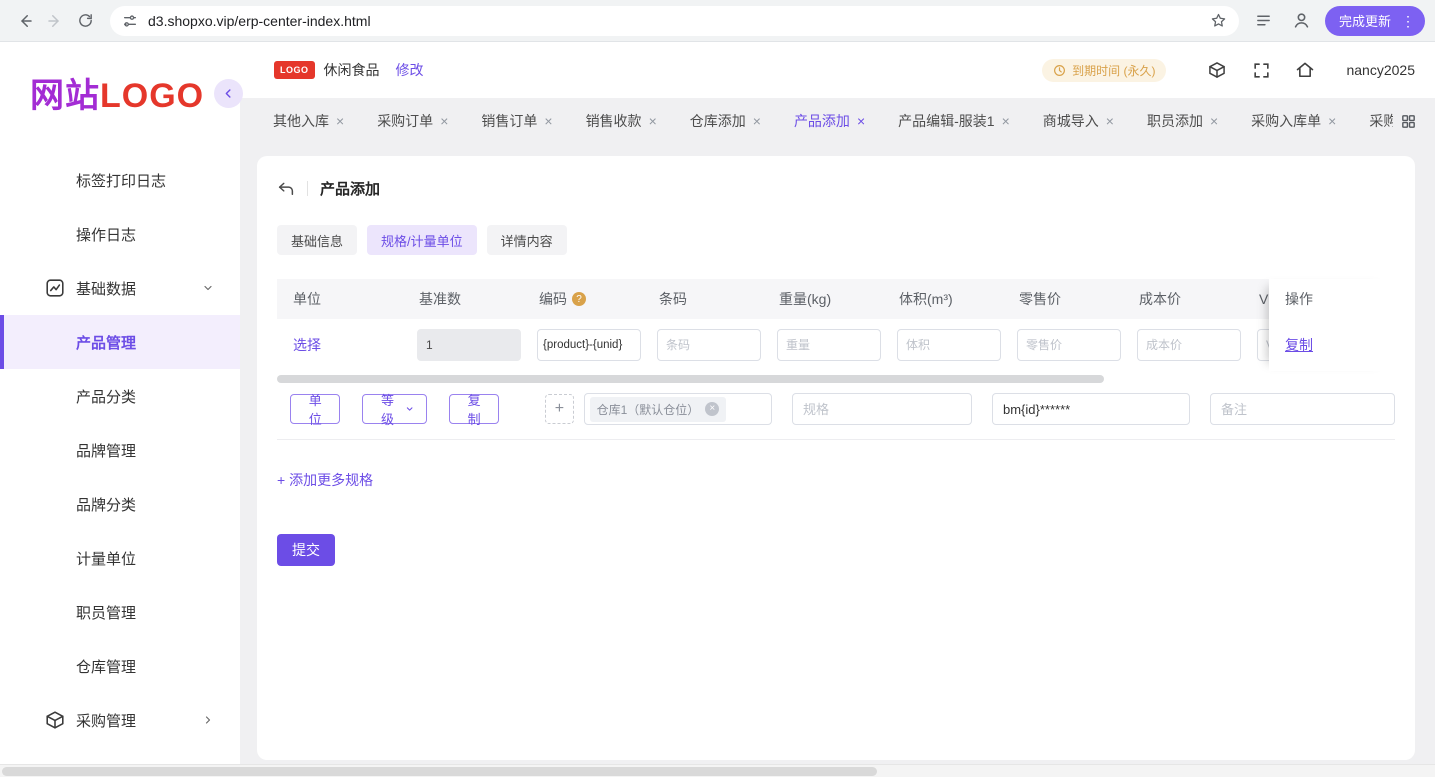 Image resolution: width=1435 pixels, height=777 pixels. What do you see at coordinates (120, 666) in the screenshot?
I see `sidebar-item-warehouse-management: 仓库管理` at bounding box center [120, 666].